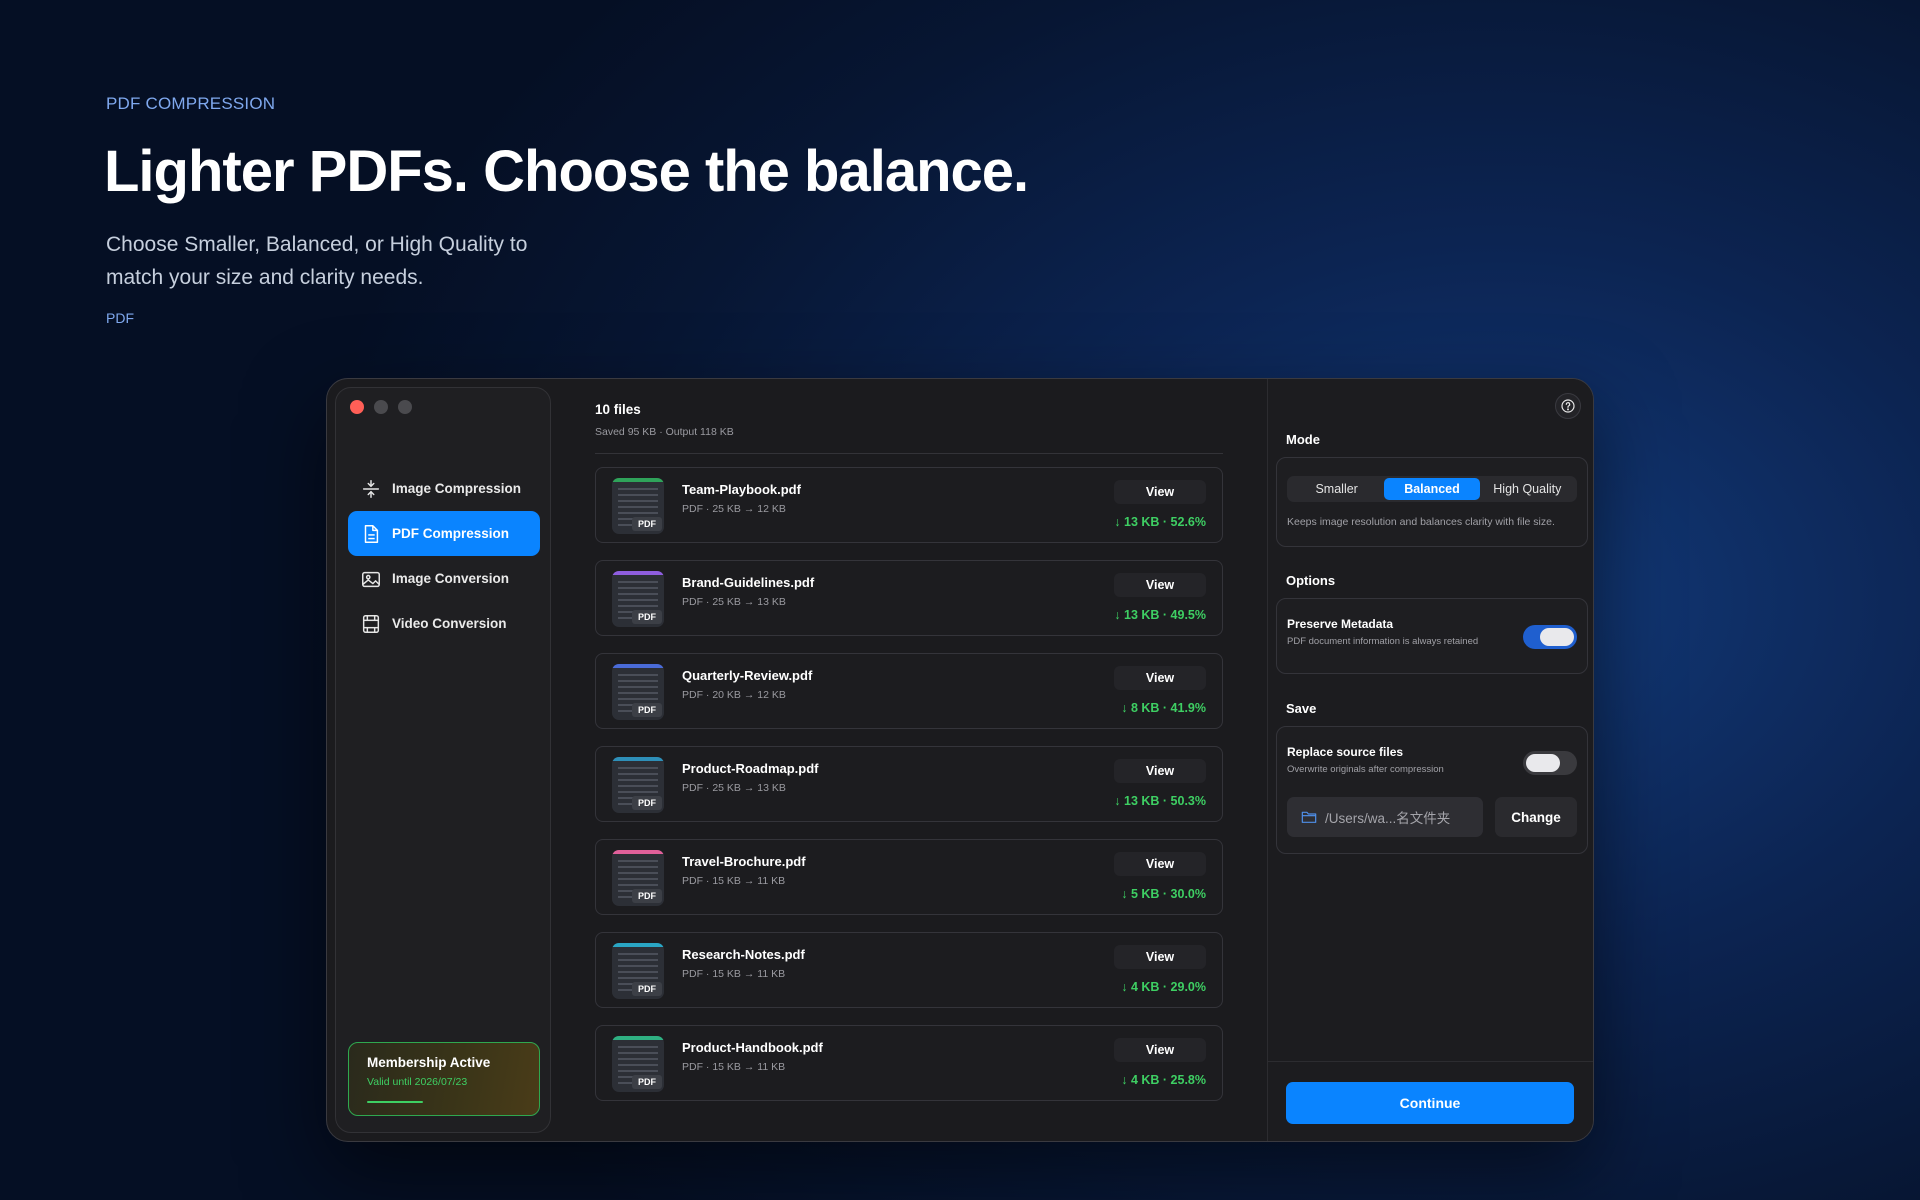  Describe the element at coordinates (1163, 987) in the screenshot. I see `file-savings: ↓ 4 KB · 29.0%` at that location.